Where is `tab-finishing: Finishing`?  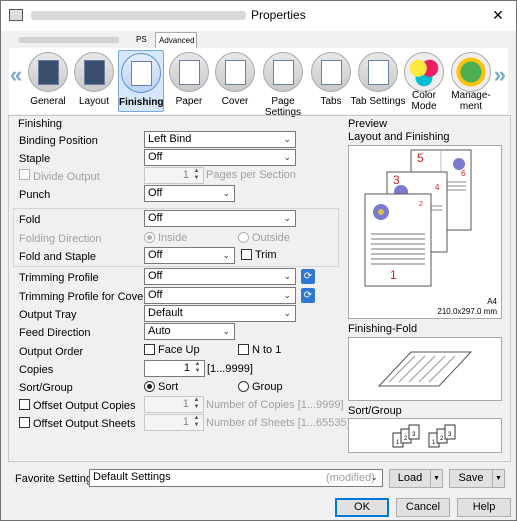
tab-finishing: Finishing is located at coordinates (141, 81).